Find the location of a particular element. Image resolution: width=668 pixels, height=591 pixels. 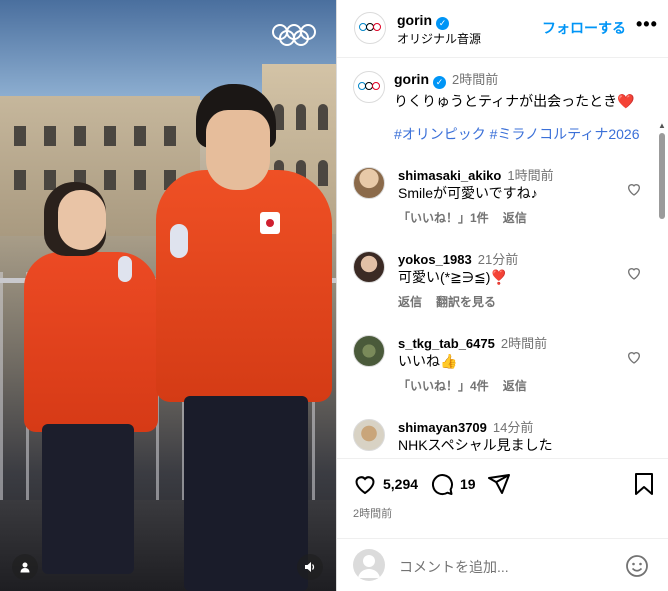

comment-item: yokos_1983 21分前 可愛い(*≧∋≦)❣️ 返信 翻訳を見る is located at coordinates (503, 285).